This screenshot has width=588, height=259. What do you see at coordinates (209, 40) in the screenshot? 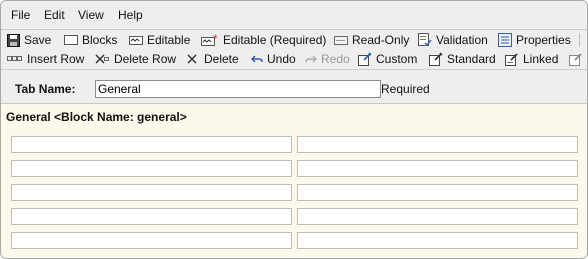
I see `editable-required-icon: *` at bounding box center [209, 40].